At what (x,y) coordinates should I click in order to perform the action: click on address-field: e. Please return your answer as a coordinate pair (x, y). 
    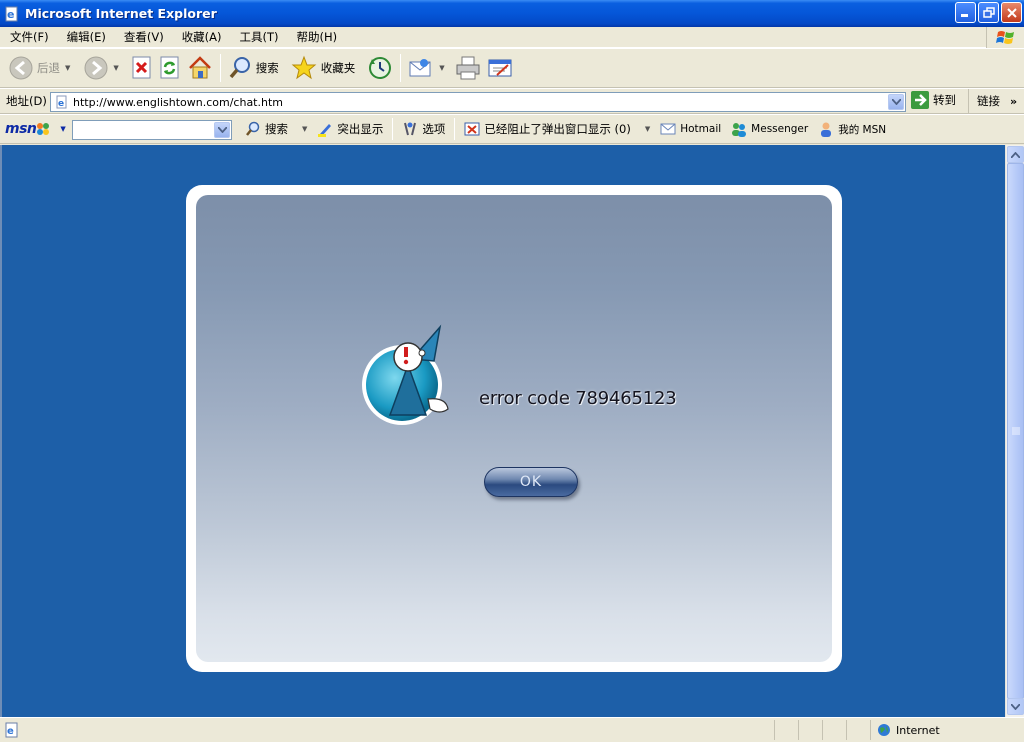
    Looking at the image, I should click on (478, 102).